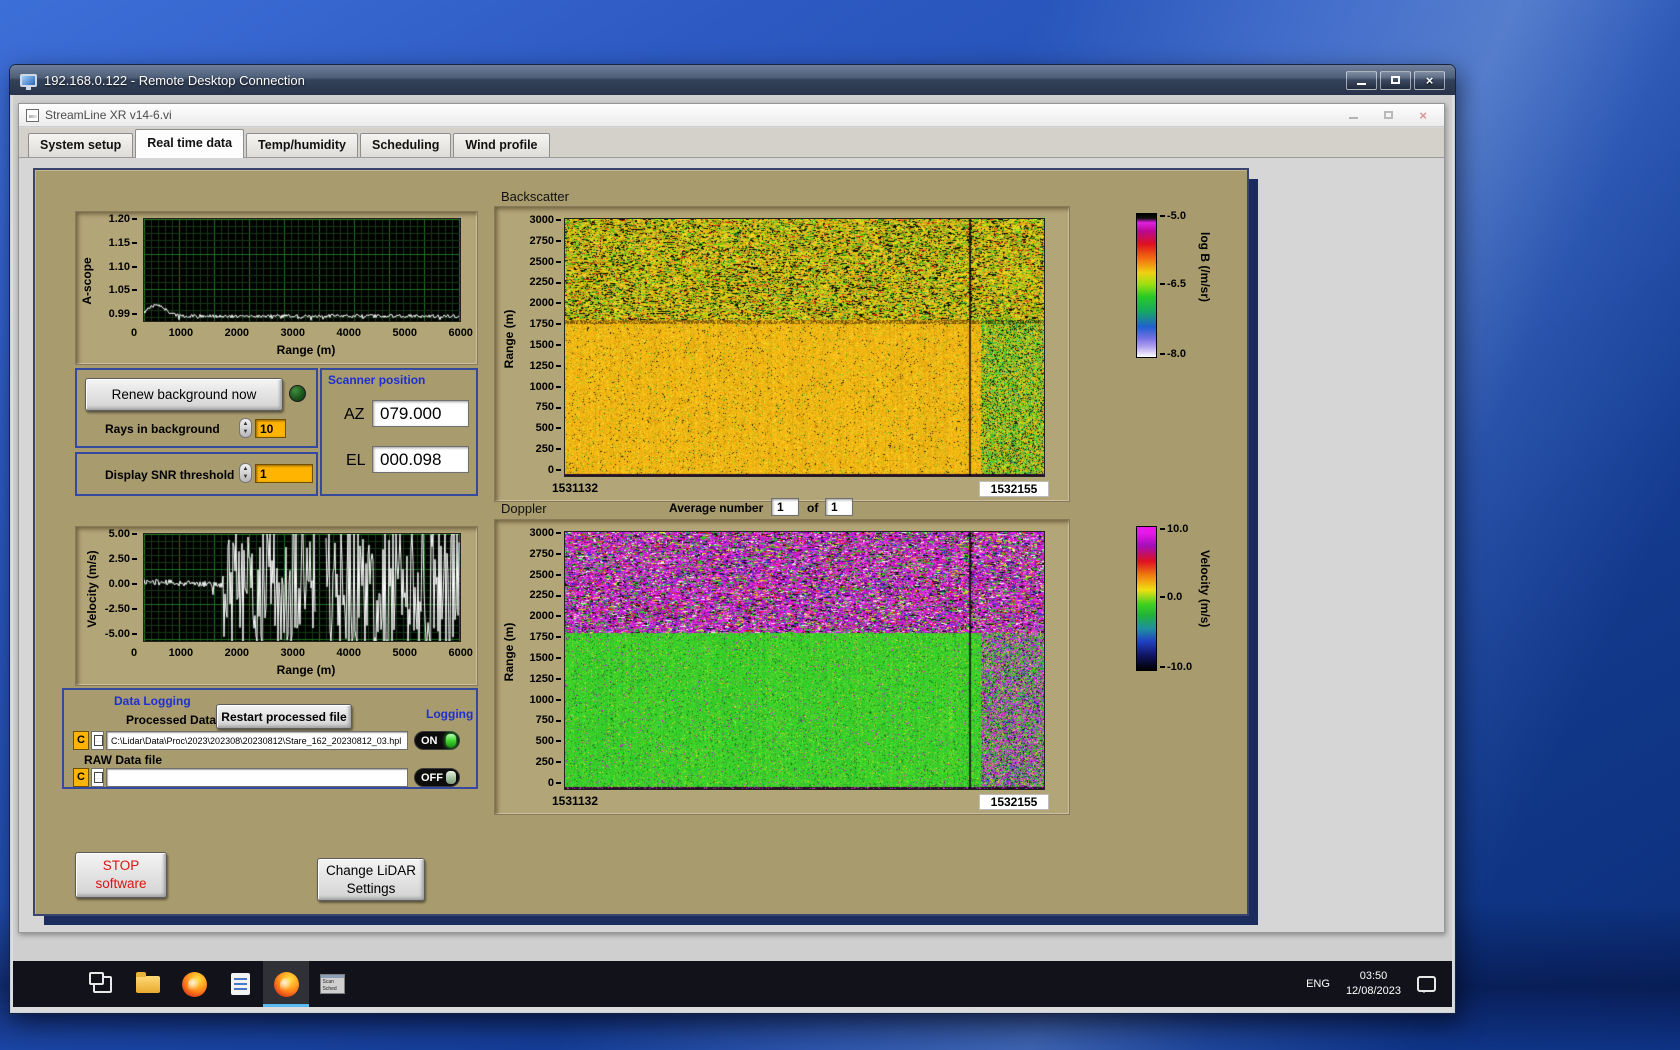  What do you see at coordinates (839, 507) in the screenshot?
I see `average-total-field: 1` at bounding box center [839, 507].